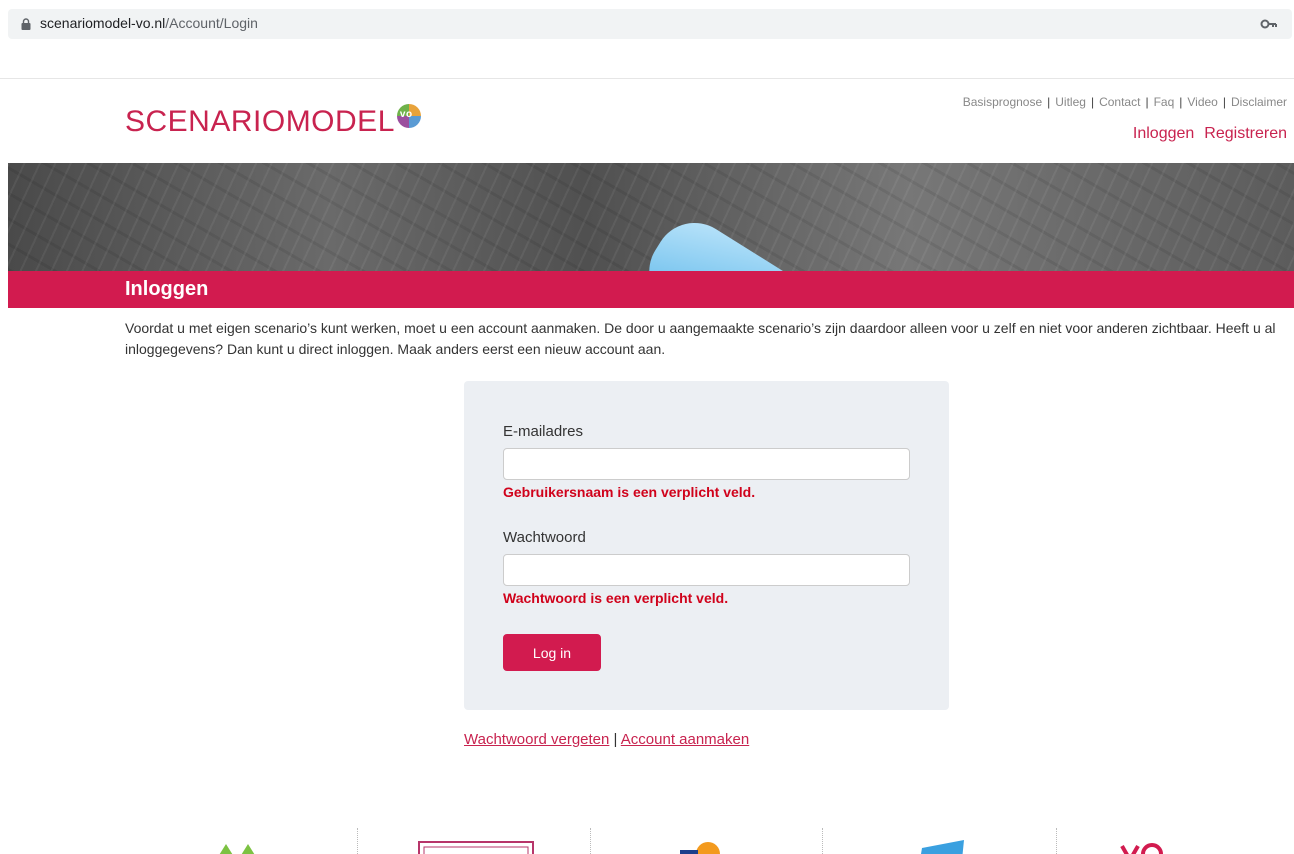 This screenshot has width=1294, height=854. I want to click on url-text: scenariomodel-vo.nl/Account/Login, so click(149, 23).